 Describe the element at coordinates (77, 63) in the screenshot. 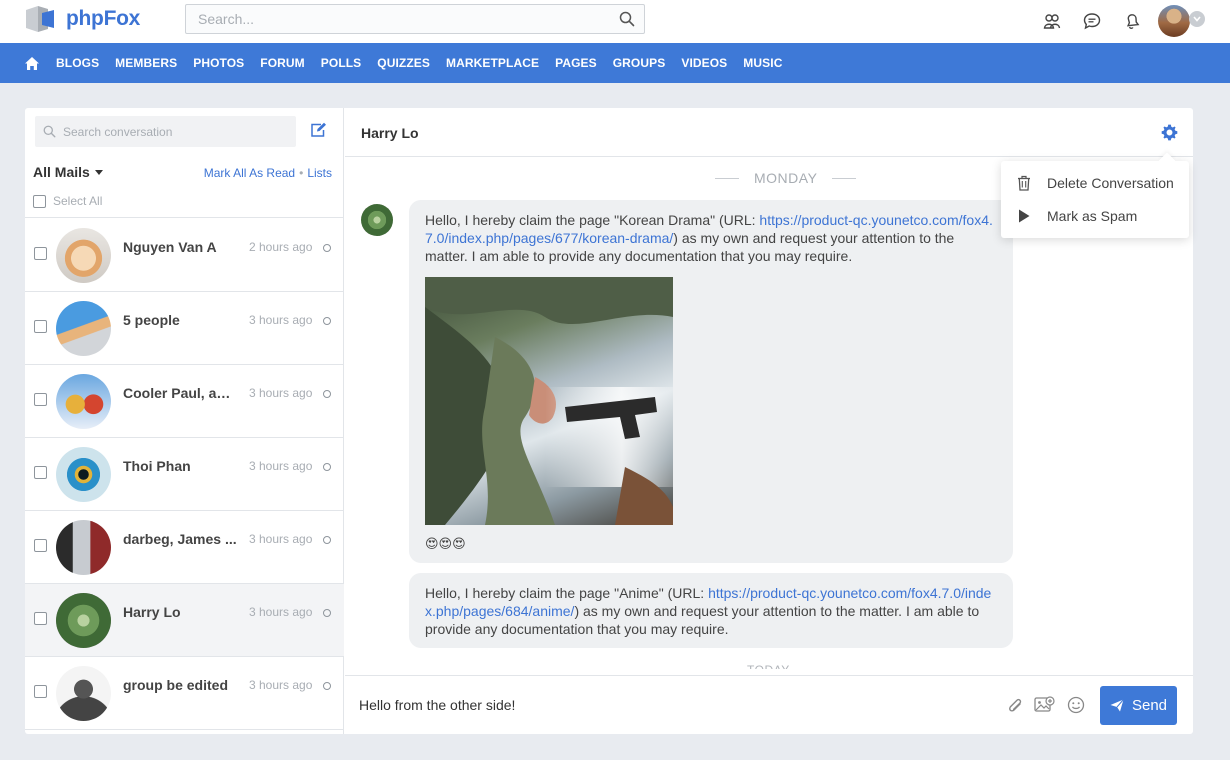

I see `nav-blogs: BLOGS` at that location.